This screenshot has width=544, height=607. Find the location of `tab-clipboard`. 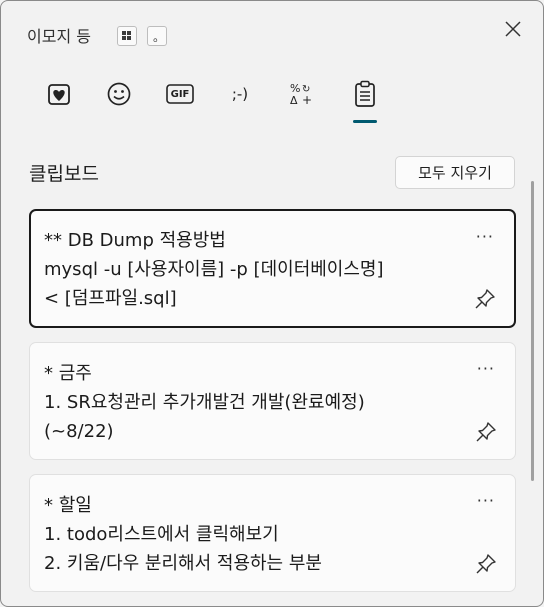

tab-clipboard is located at coordinates (365, 94).